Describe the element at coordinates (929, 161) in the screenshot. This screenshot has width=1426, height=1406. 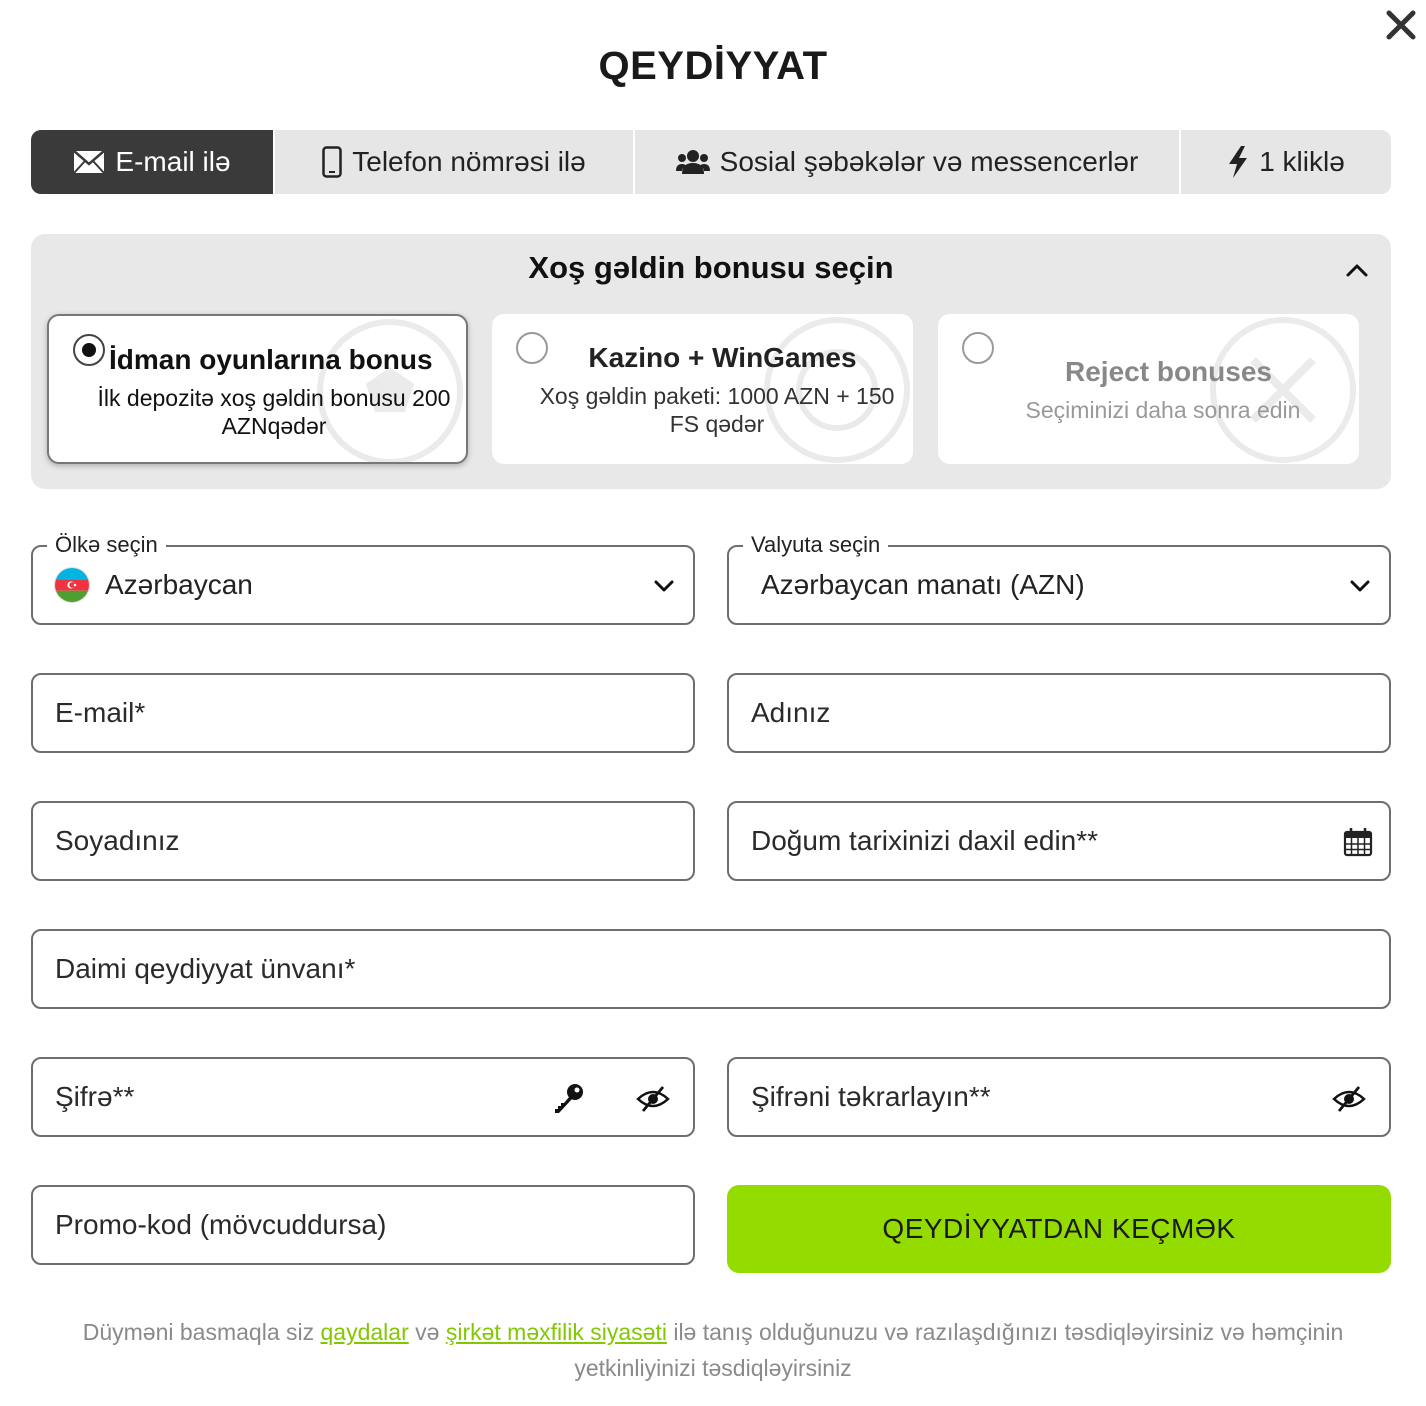
I see `tab-social-label: Sosial şəbəkələr və messencerlər` at that location.